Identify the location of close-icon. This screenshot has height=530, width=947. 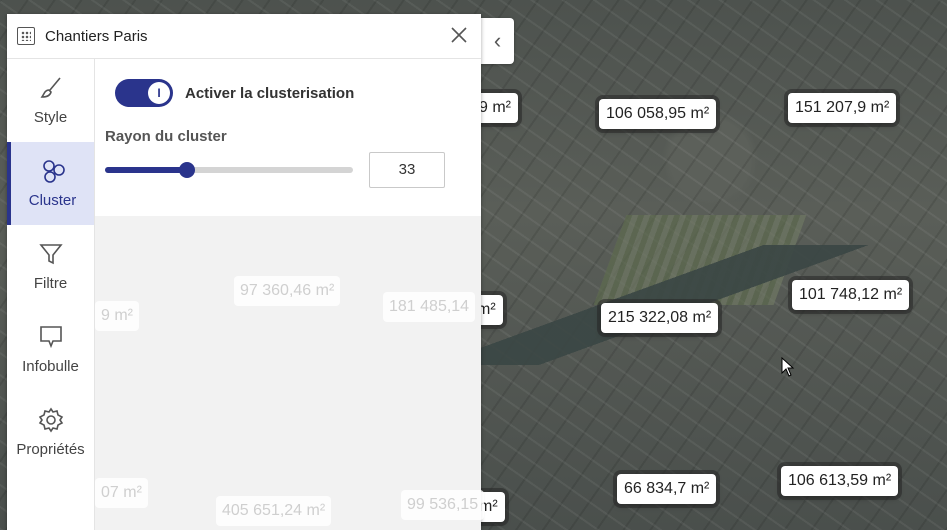
(459, 34).